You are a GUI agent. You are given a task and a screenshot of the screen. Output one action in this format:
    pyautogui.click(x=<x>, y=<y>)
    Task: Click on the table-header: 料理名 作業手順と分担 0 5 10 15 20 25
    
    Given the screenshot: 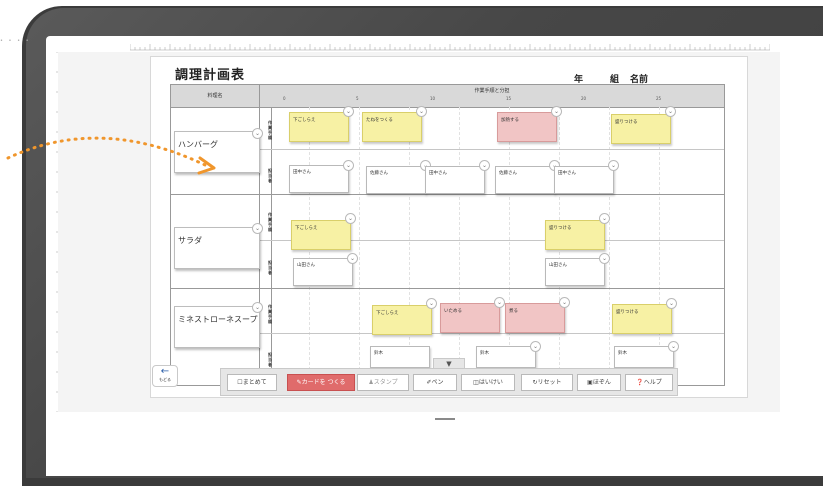 What is the action you would take?
    pyautogui.click(x=447, y=96)
    